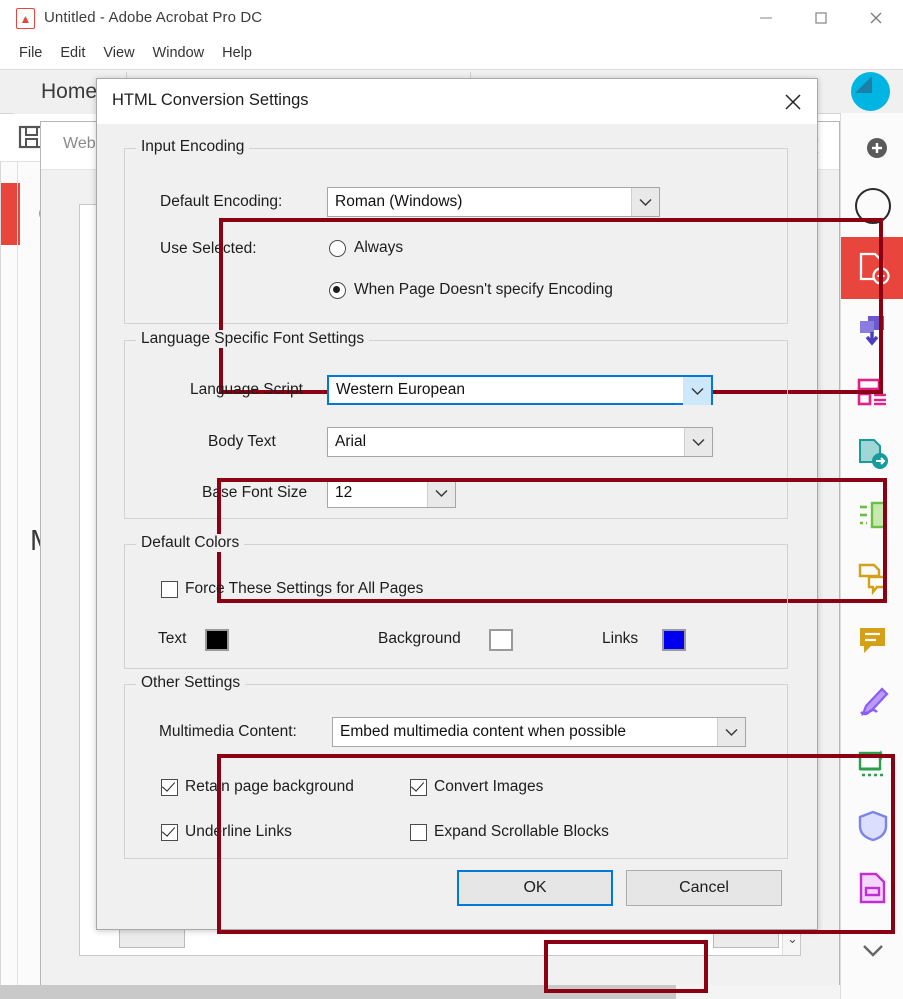 The image size is (903, 999). I want to click on text-color-label: Text, so click(172, 638).